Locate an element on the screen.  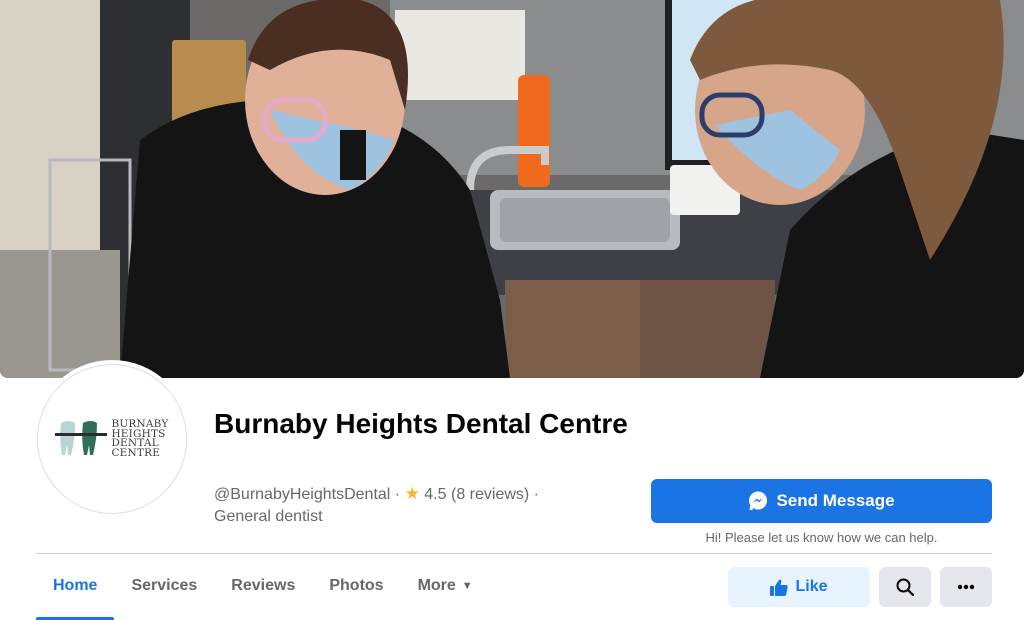
page-title: Burnaby Heights Dental Centre is located at coordinates (421, 423).